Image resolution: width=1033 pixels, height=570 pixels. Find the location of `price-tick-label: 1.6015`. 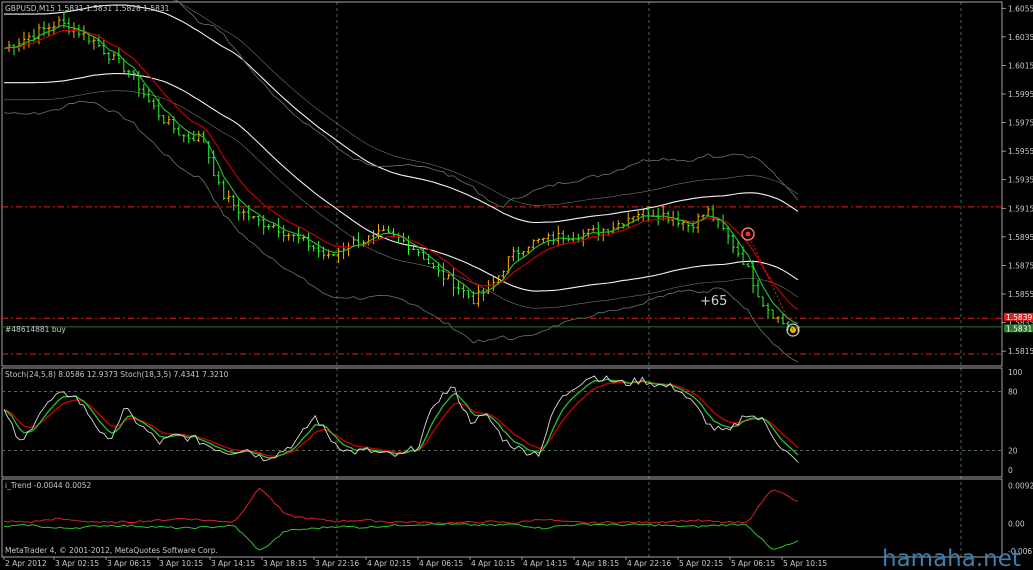

price-tick-label: 1.6015 is located at coordinates (1020, 65).